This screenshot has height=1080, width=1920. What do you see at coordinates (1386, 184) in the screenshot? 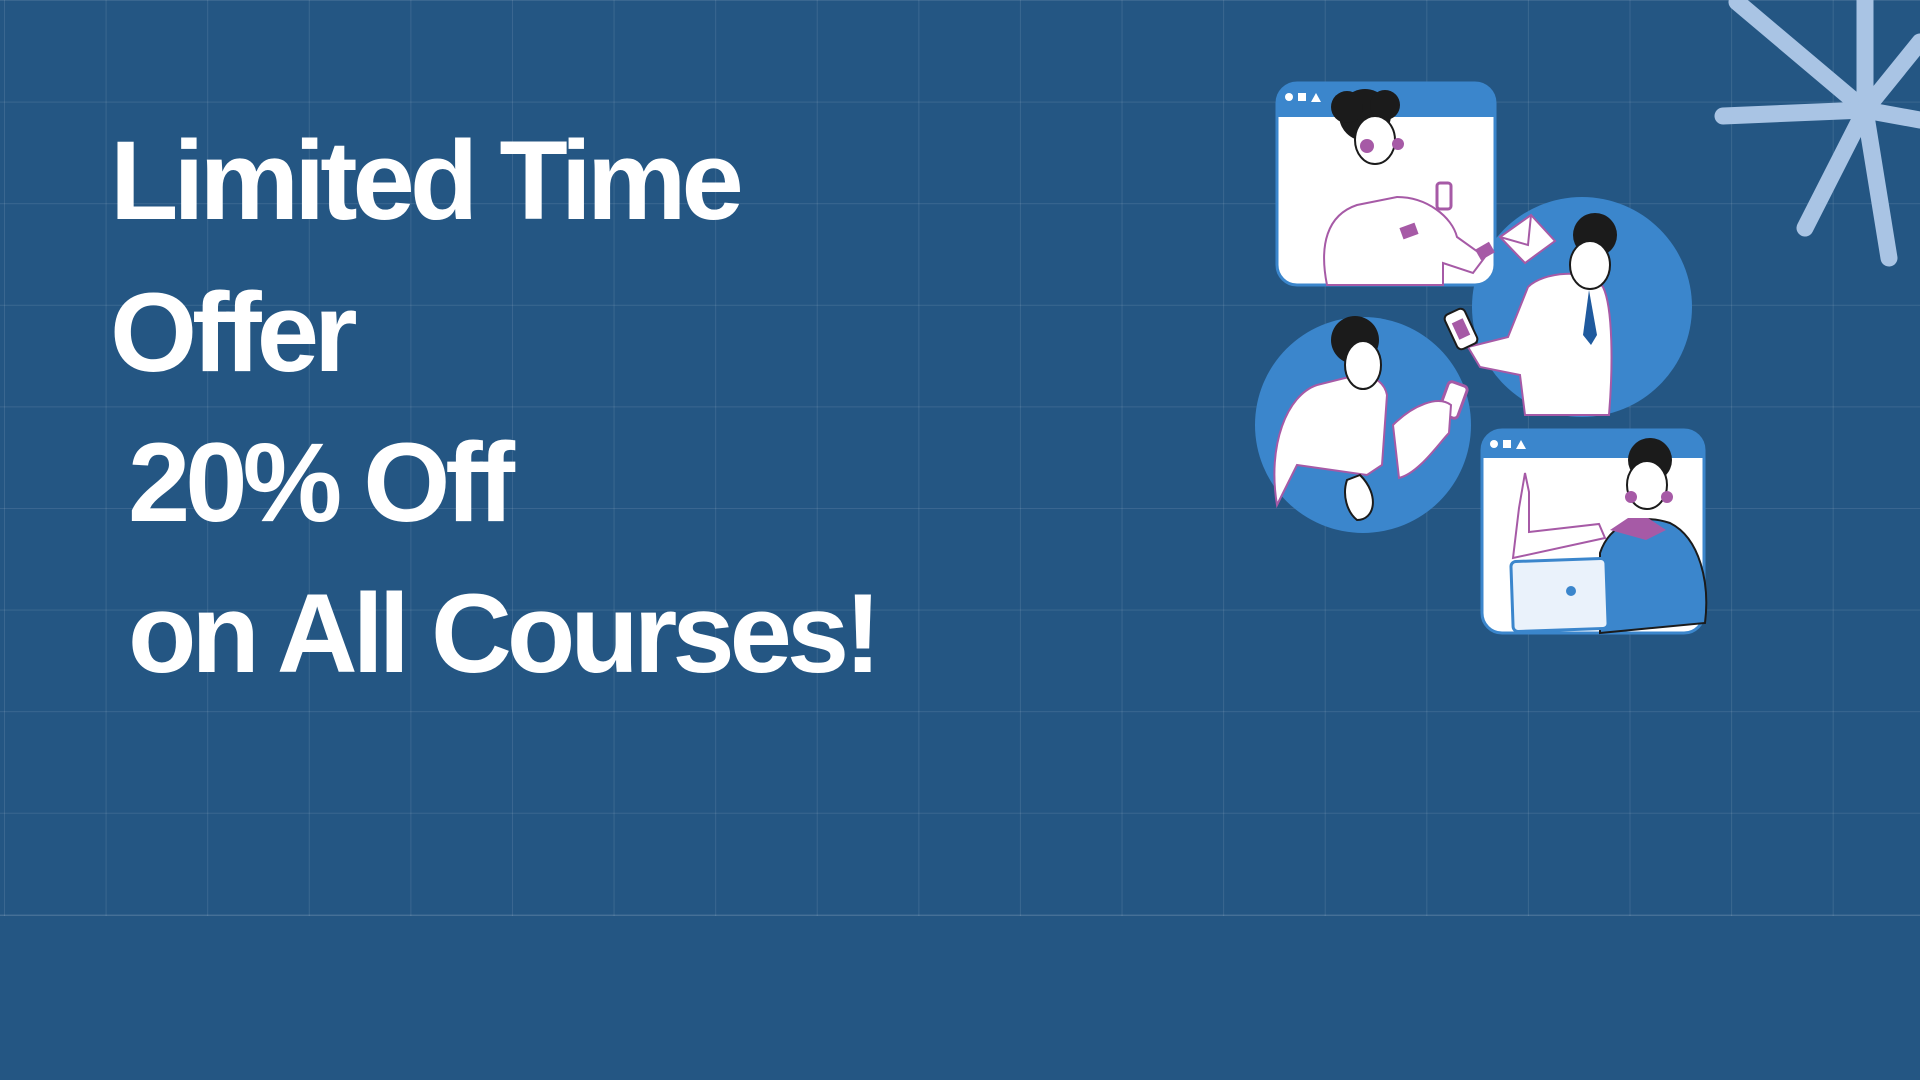
I see `video-window-top` at bounding box center [1386, 184].